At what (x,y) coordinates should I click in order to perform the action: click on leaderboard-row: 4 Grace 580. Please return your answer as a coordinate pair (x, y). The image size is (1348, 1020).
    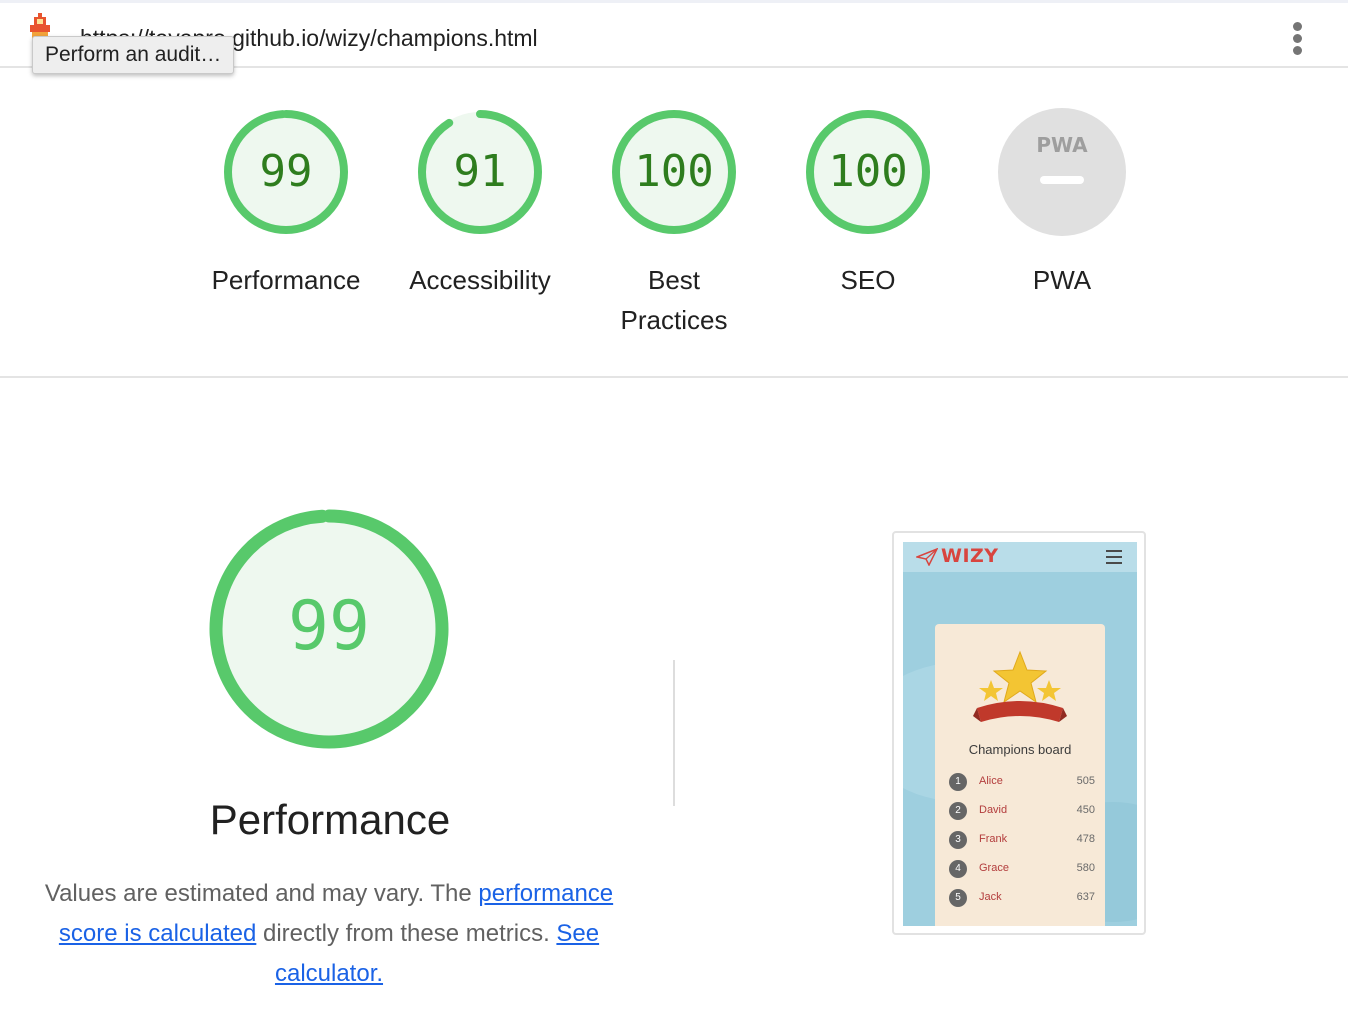
    Looking at the image, I should click on (1022, 869).